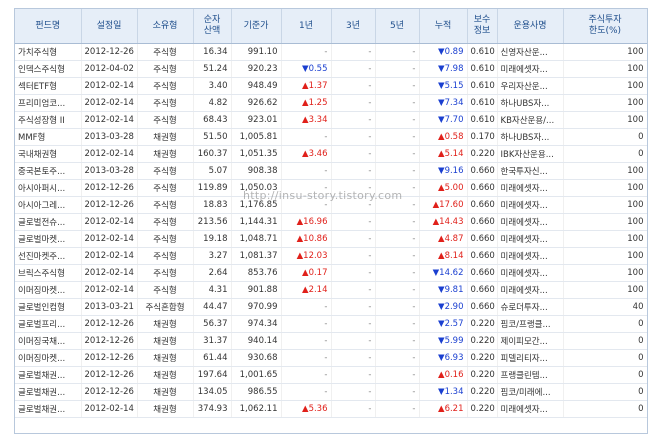 The image size is (660, 436). What do you see at coordinates (454, 324) in the screenshot?
I see `return-value: 2.57` at bounding box center [454, 324].